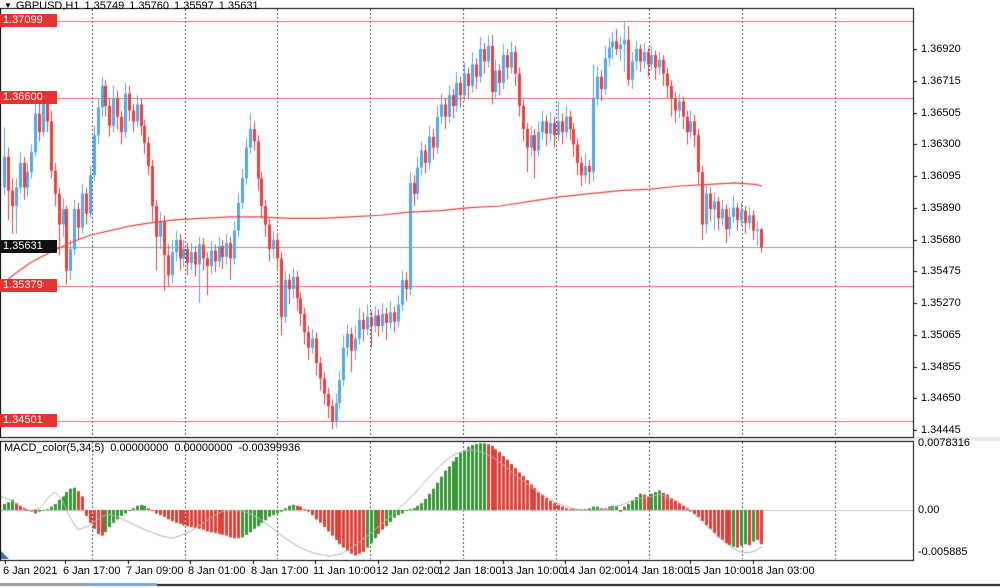 This screenshot has width=1000, height=588. I want to click on macd-value-3: -0.00399936, so click(269, 448).